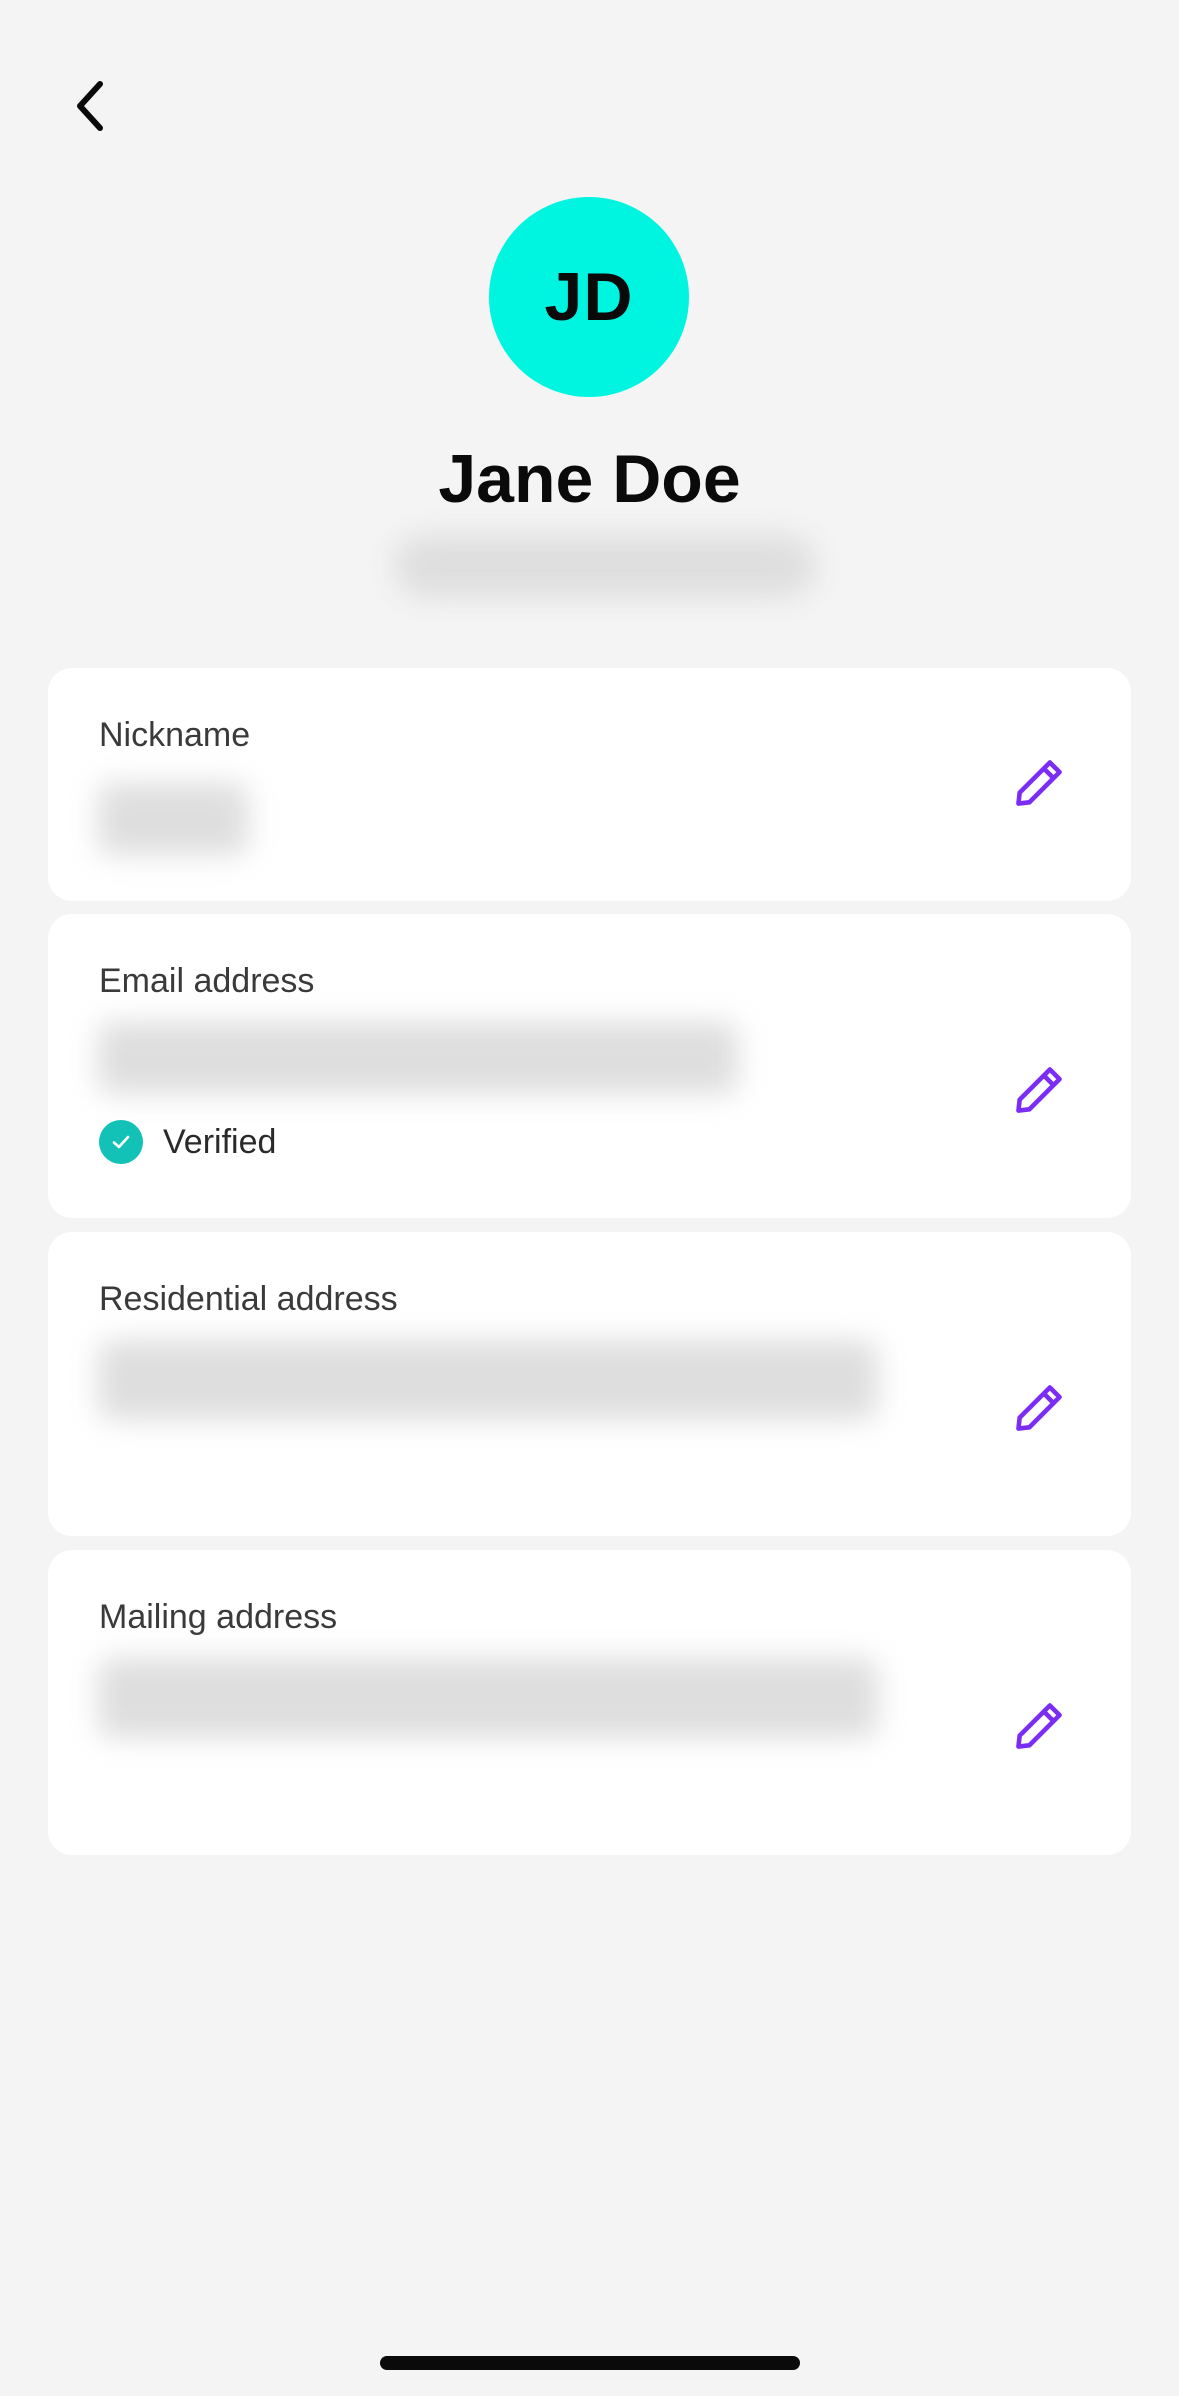 The width and height of the screenshot is (1179, 2396). I want to click on email-card: Email address Verified, so click(589, 1066).